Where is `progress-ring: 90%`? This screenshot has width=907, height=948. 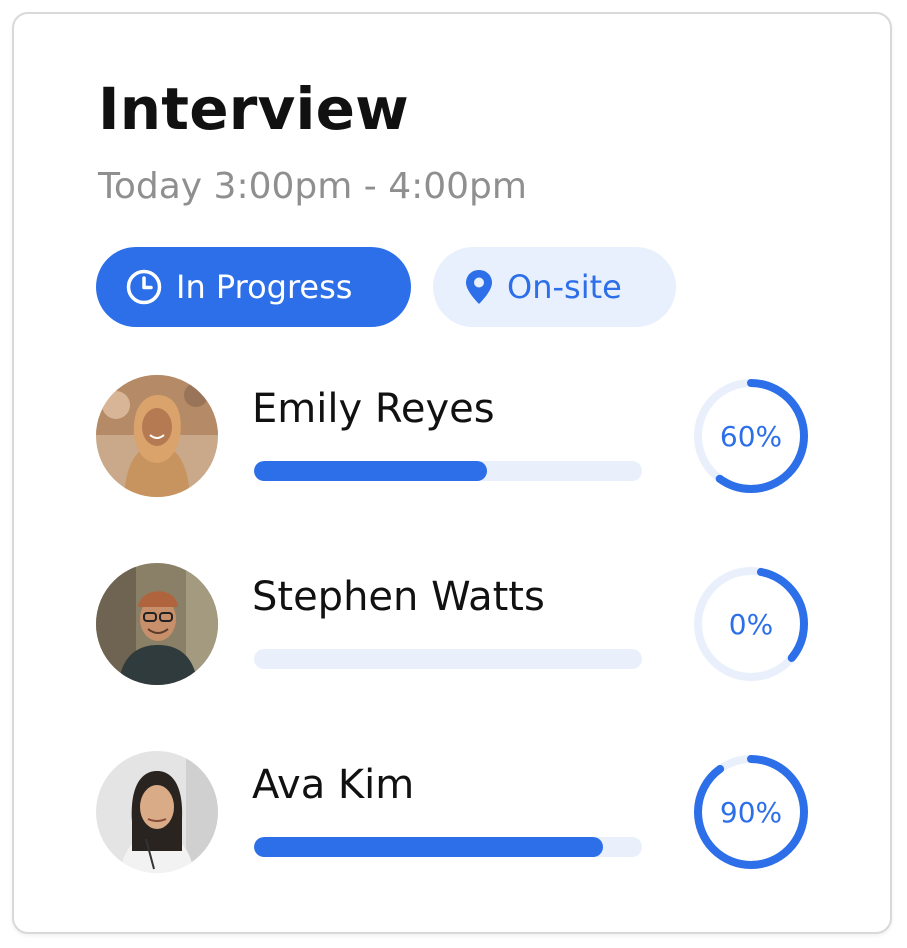 progress-ring: 90% is located at coordinates (751, 812).